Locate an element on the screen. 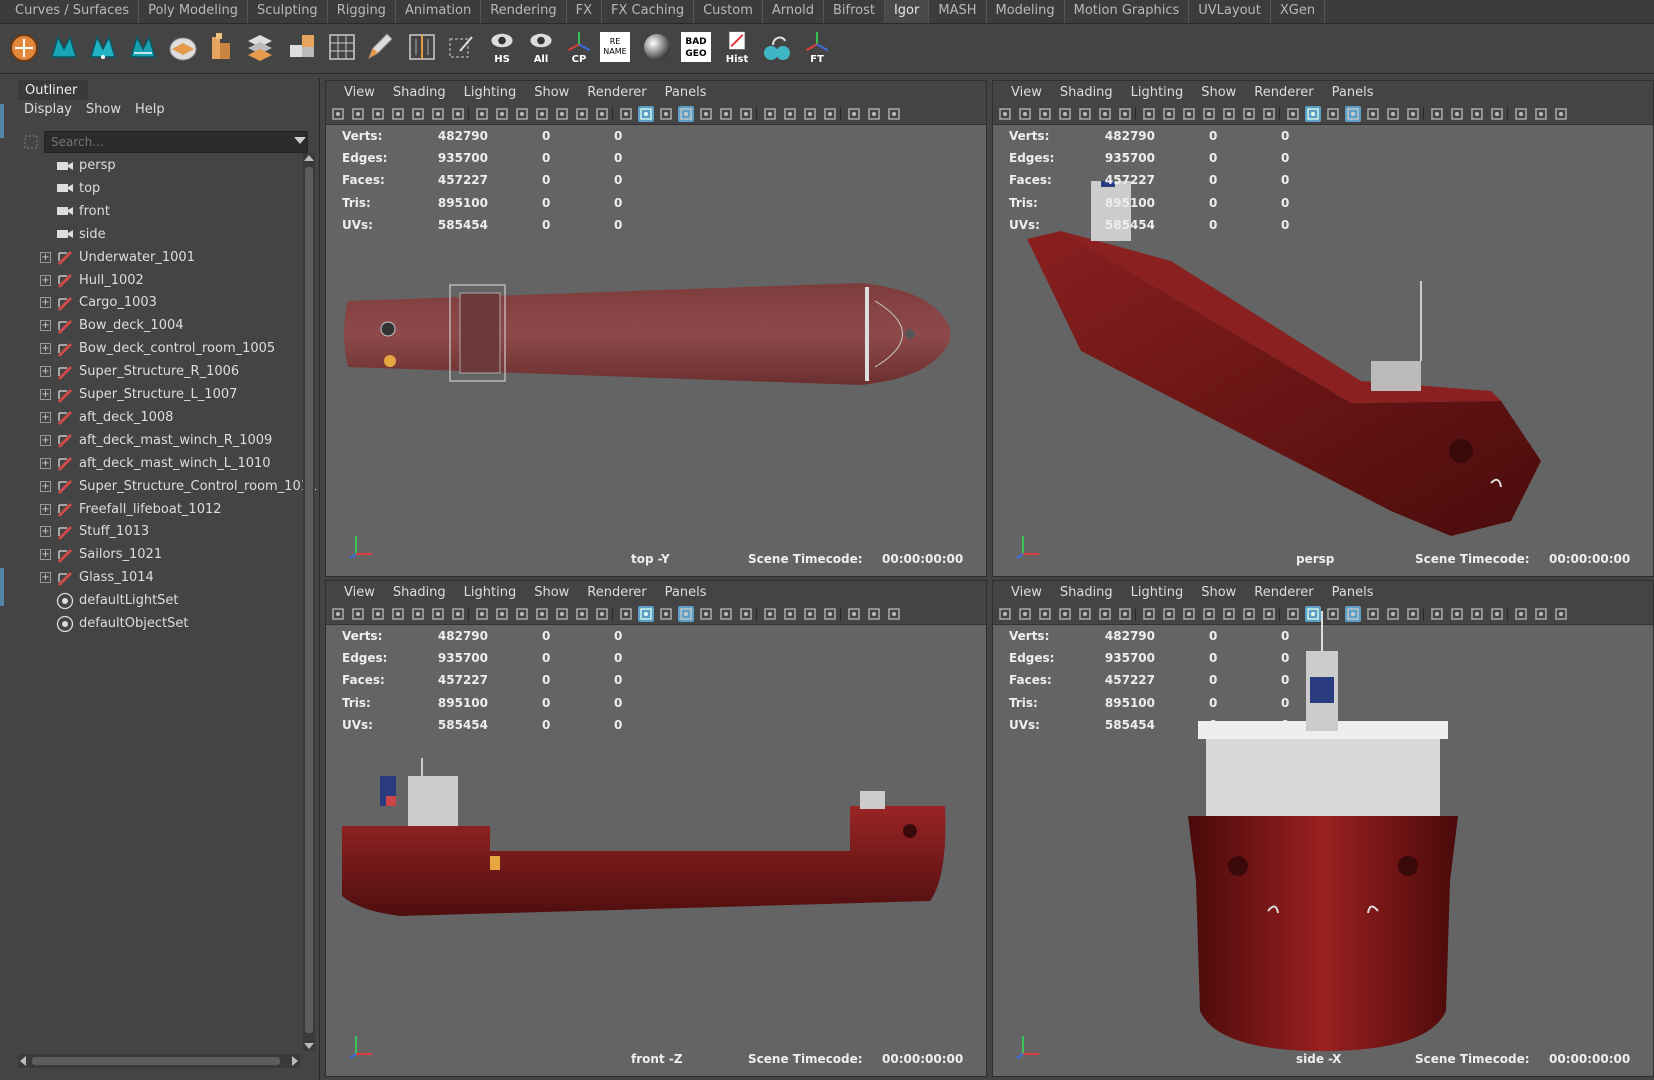 This screenshot has width=1654, height=1080. safe-title-icon is located at coordinates (602, 614).